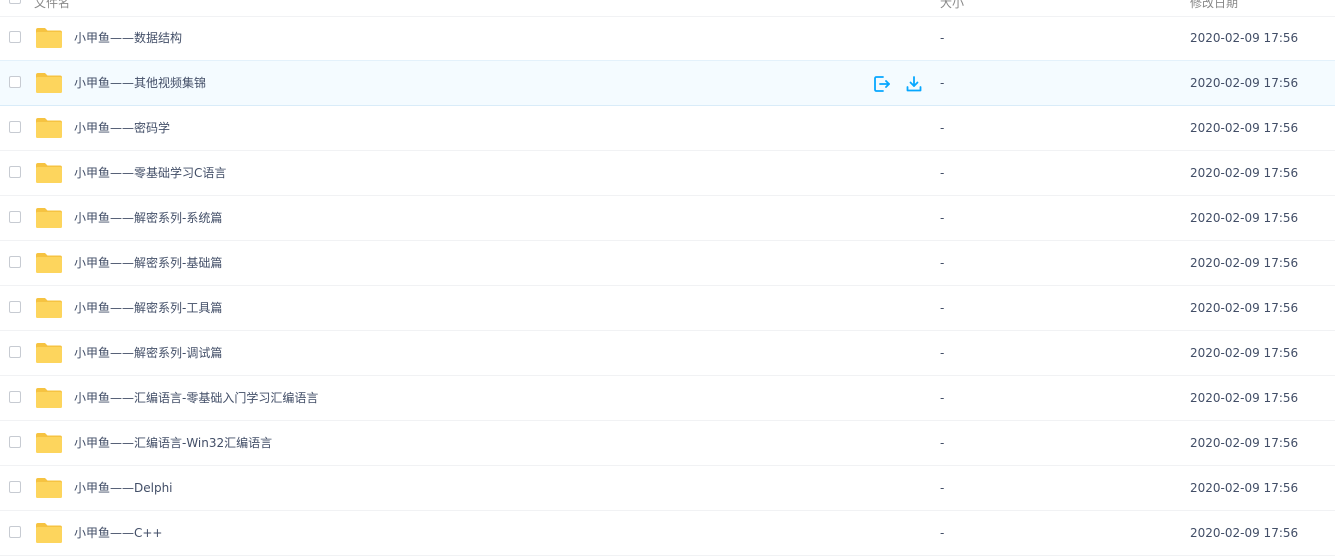 This screenshot has height=556, width=1335. I want to click on file-row: 小甲鱼——零基础学习C语言 - 2020-02-09 17:56, so click(667, 173).